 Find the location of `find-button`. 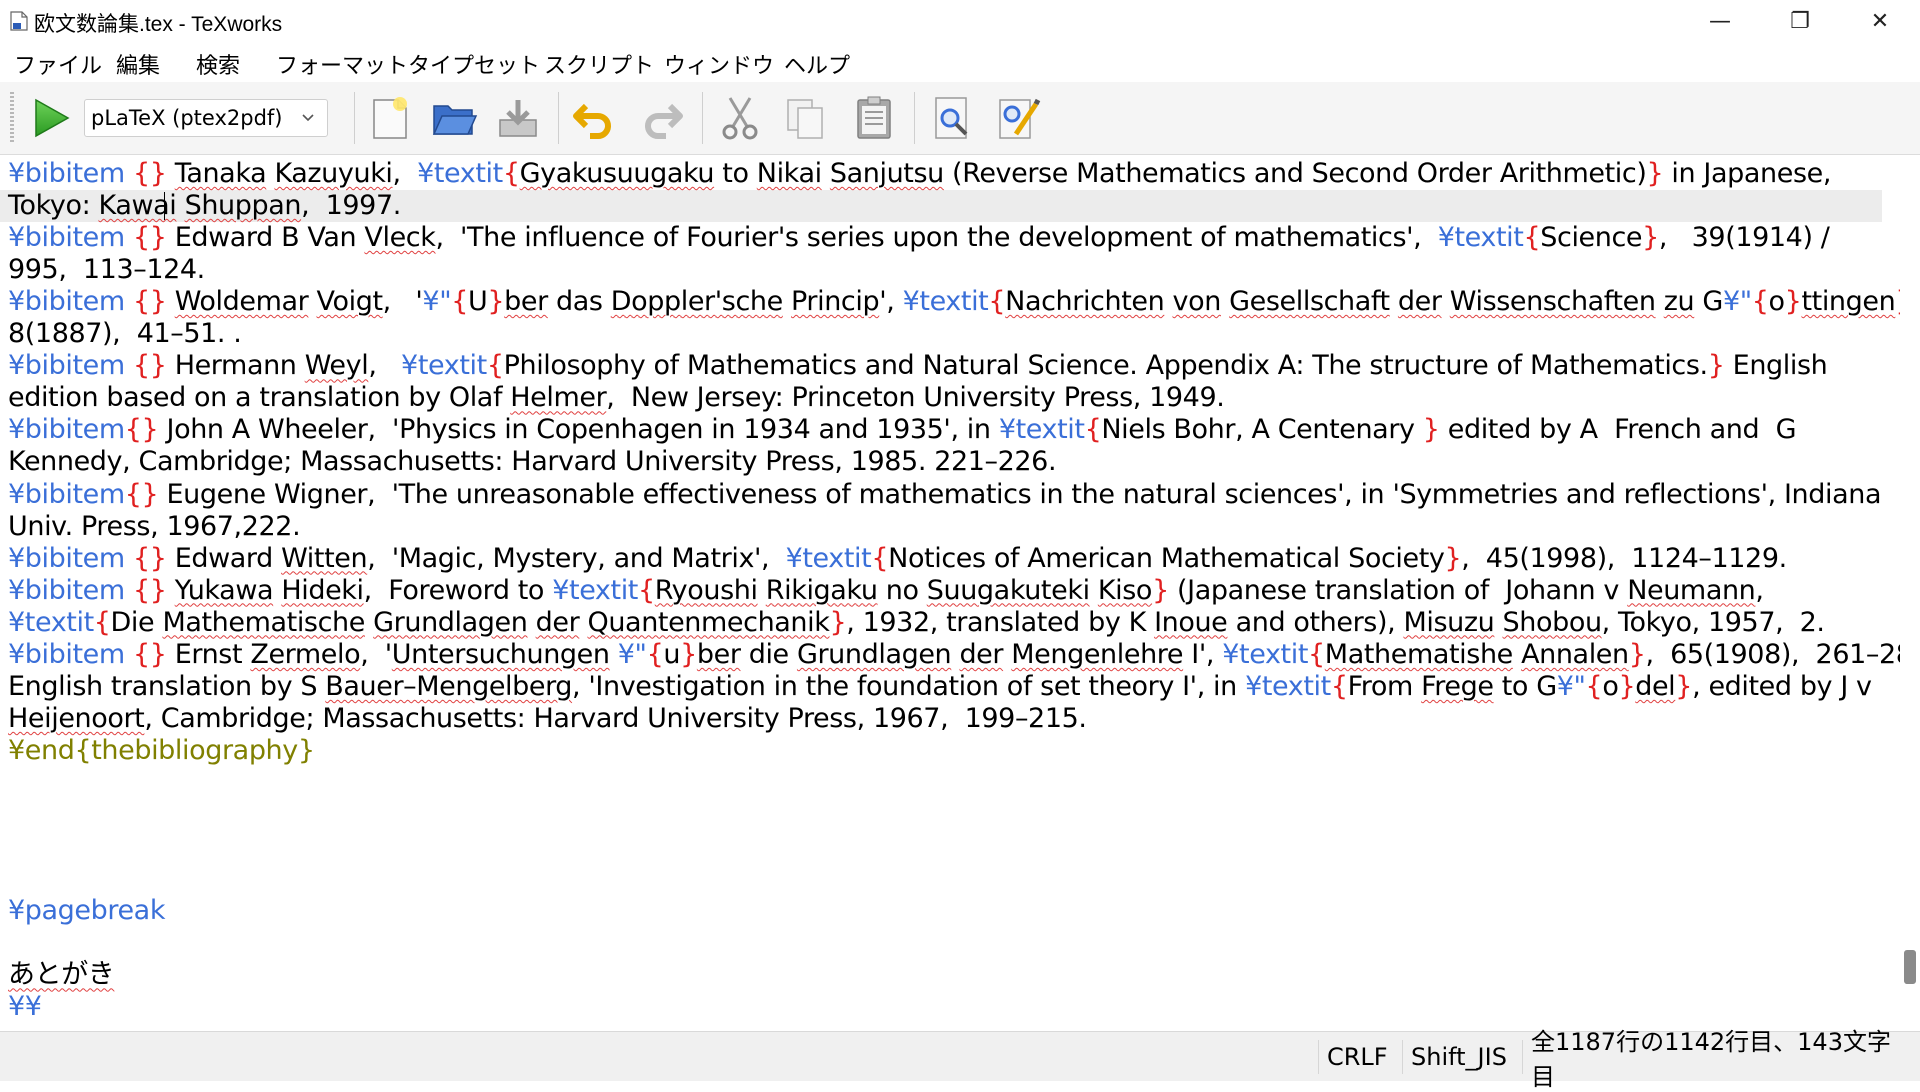

find-button is located at coordinates (952, 118).